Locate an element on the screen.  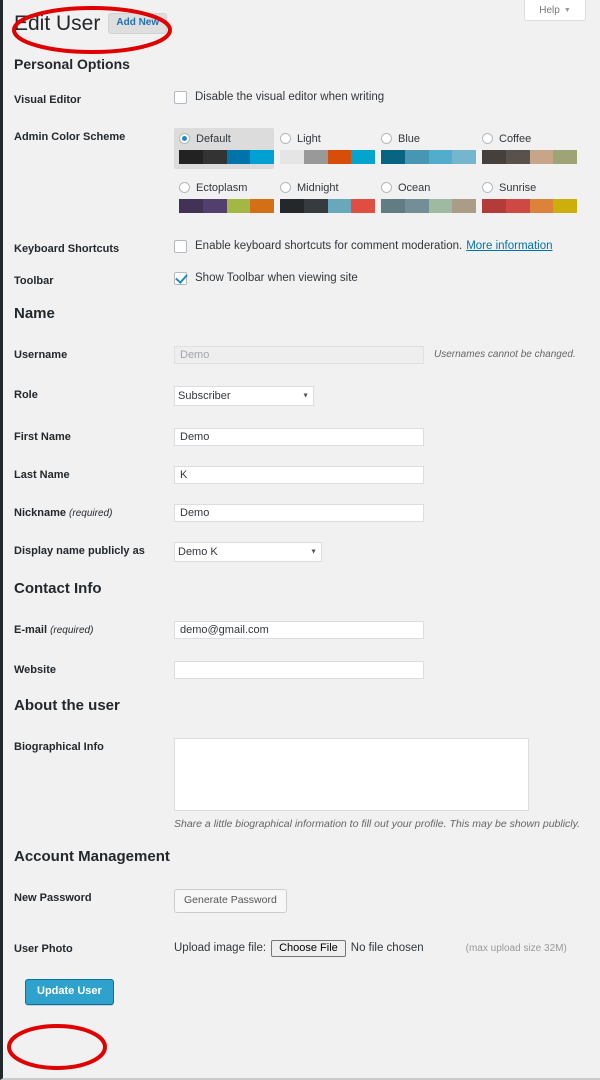
color-scheme-ocean-radio is located at coordinates (386, 188).